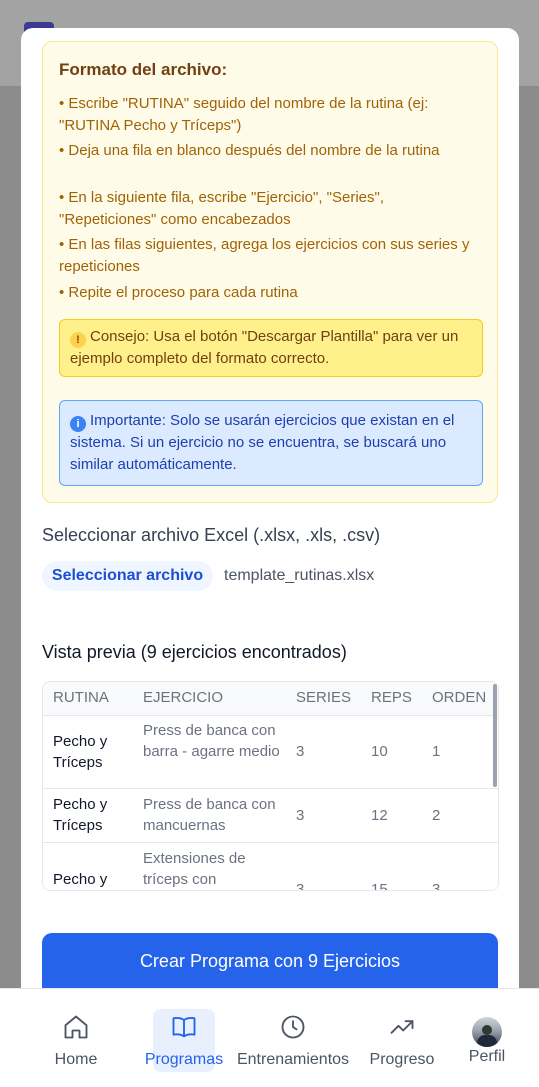 The height and width of the screenshot is (1087, 539). I want to click on nav-progreso-label: Progreso, so click(402, 1059).